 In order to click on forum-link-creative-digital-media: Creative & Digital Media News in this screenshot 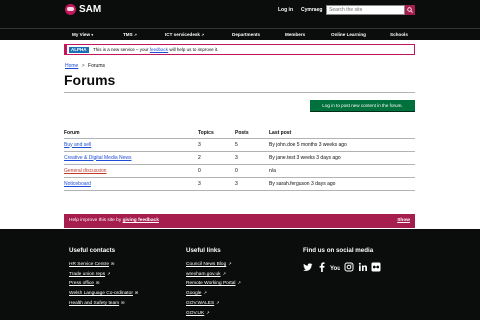, I will do `click(98, 158)`.